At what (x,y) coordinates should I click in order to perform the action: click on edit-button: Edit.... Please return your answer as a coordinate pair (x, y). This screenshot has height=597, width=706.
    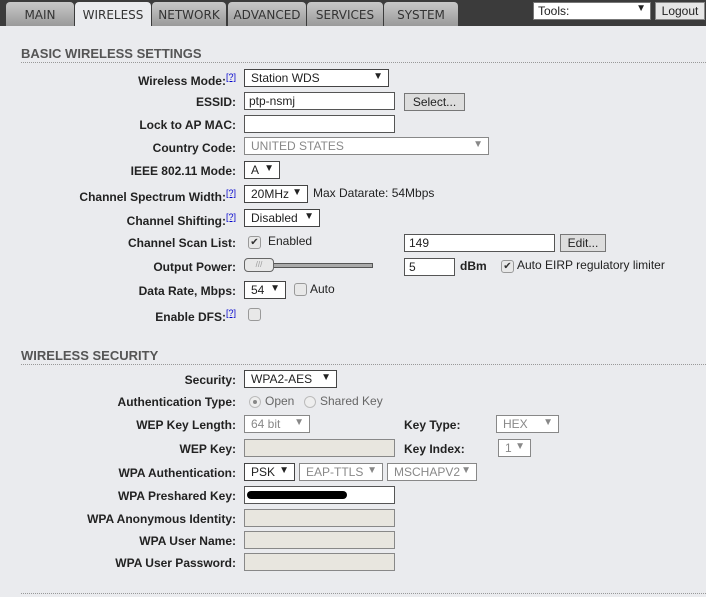
    Looking at the image, I should click on (583, 243).